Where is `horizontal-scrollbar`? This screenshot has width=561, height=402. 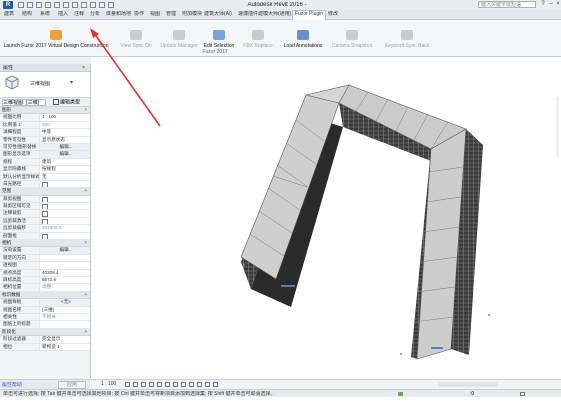 horizontal-scrollbar is located at coordinates (468, 384).